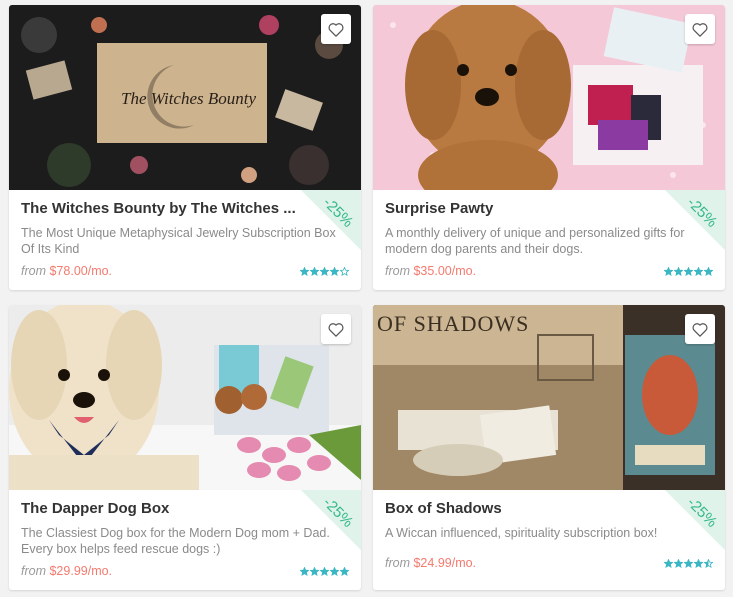 Image resolution: width=733 pixels, height=597 pixels. I want to click on product-title: Surprise Pawty, so click(439, 208).